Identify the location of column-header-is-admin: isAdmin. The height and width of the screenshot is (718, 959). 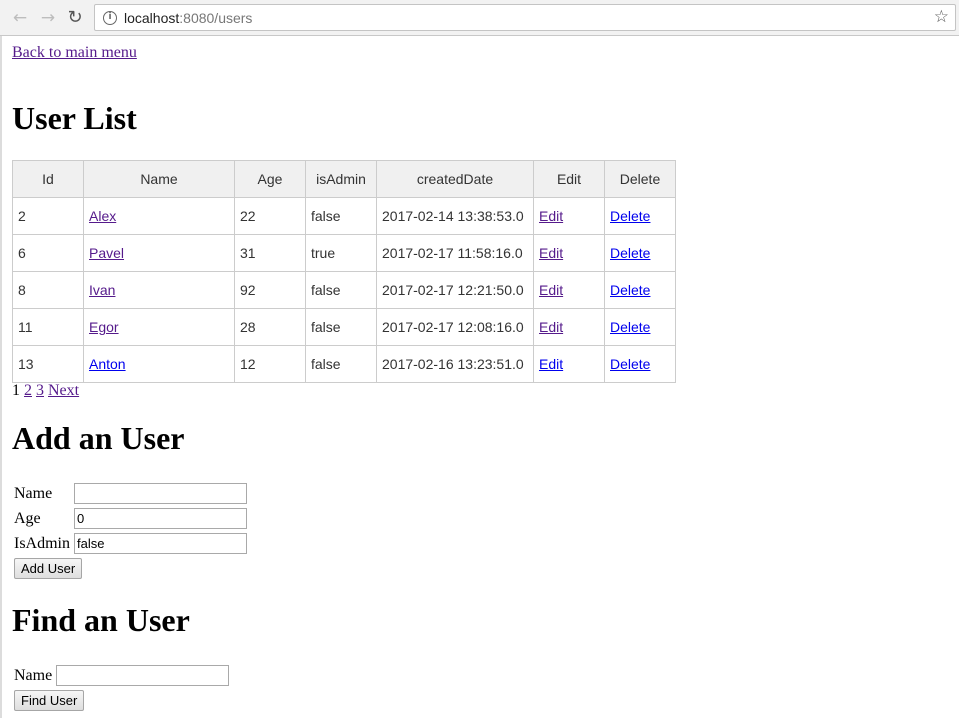
(341, 179).